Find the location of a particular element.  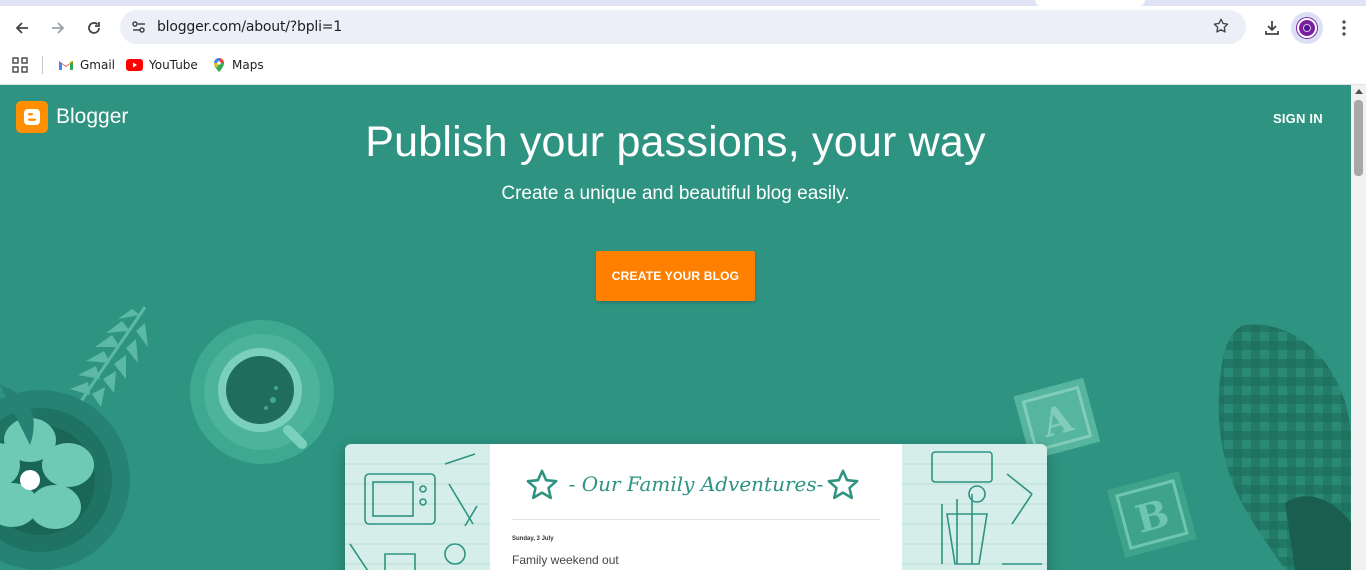

menu-button is located at coordinates (1344, 28).